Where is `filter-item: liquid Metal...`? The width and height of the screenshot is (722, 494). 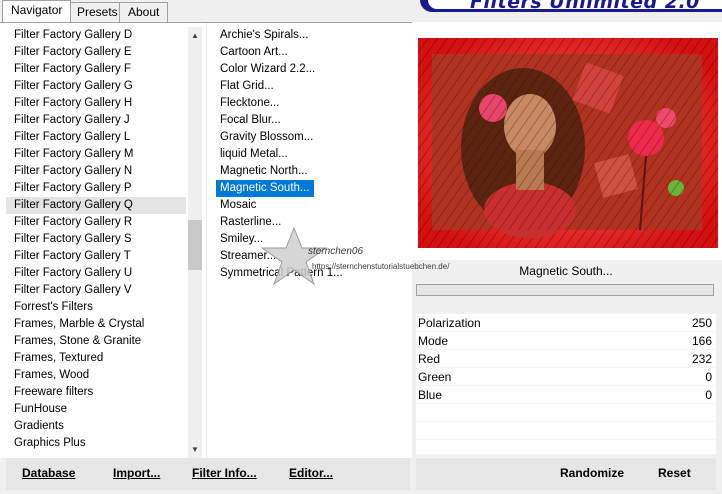 filter-item: liquid Metal... is located at coordinates (254, 154).